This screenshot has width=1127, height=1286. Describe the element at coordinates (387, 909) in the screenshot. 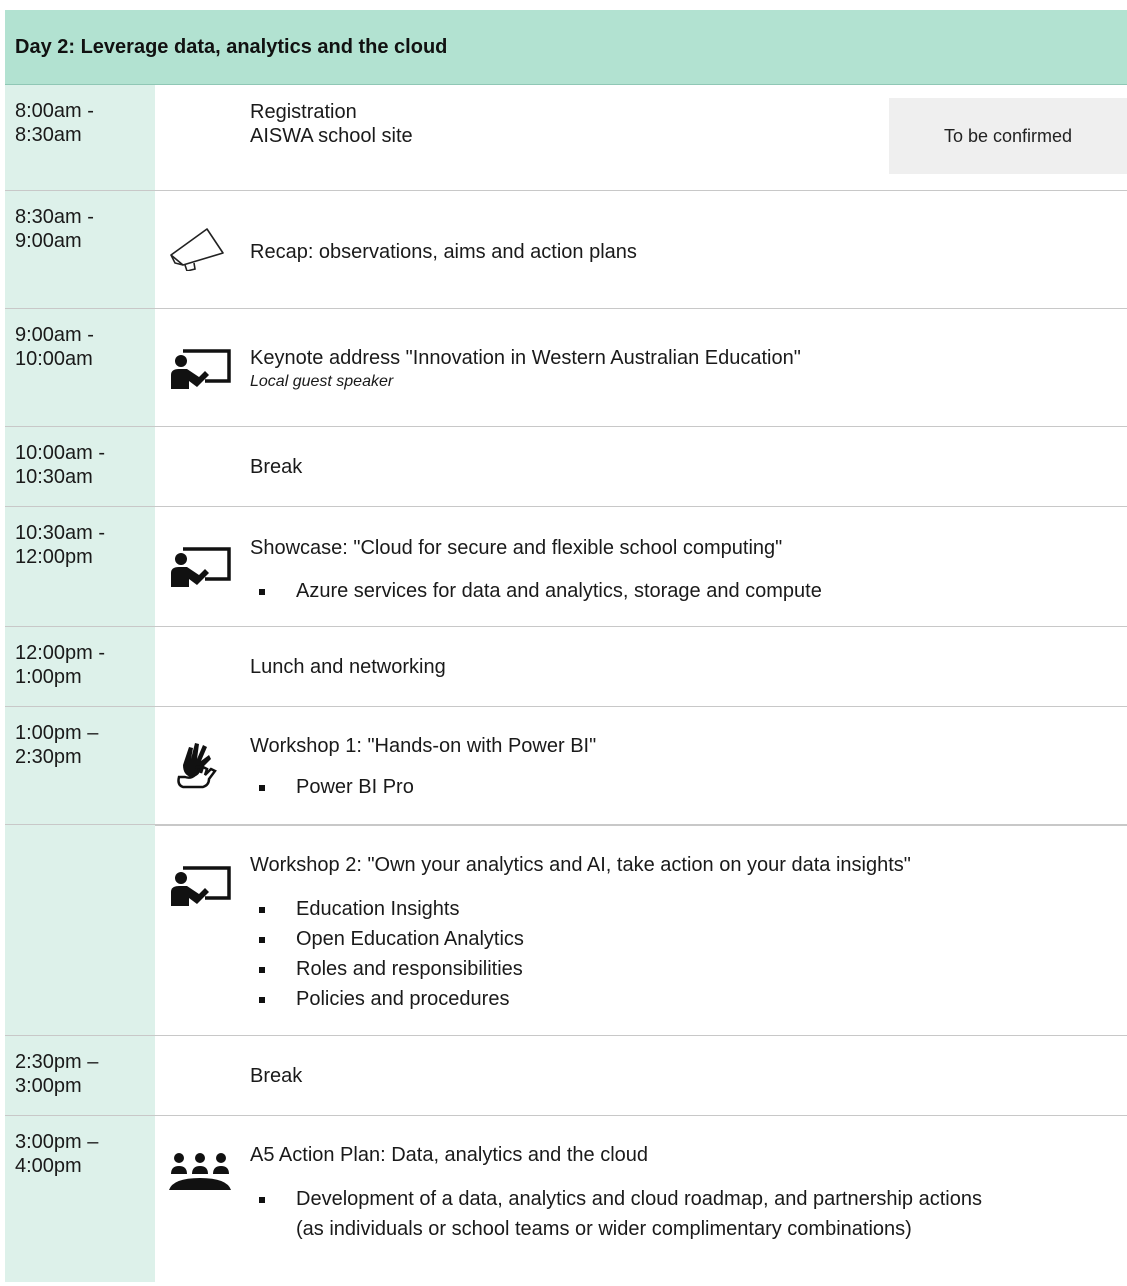

I see `list-item: Education Insights` at that location.